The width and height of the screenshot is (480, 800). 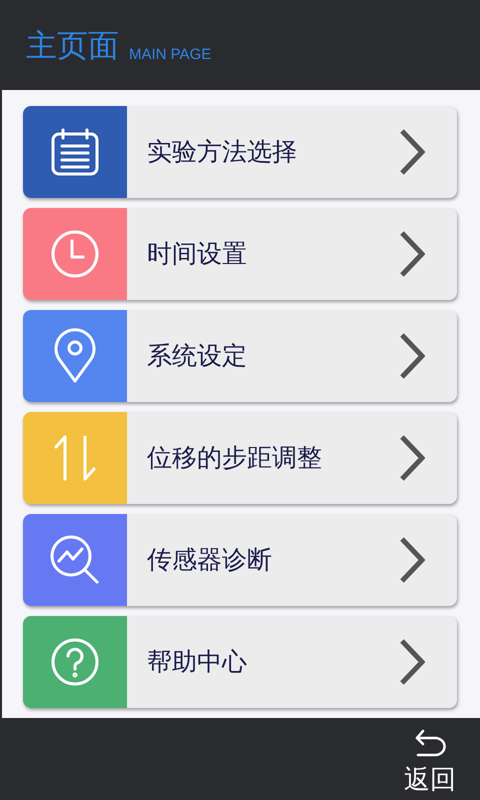 I want to click on back-button: 返回, so click(x=430, y=759).